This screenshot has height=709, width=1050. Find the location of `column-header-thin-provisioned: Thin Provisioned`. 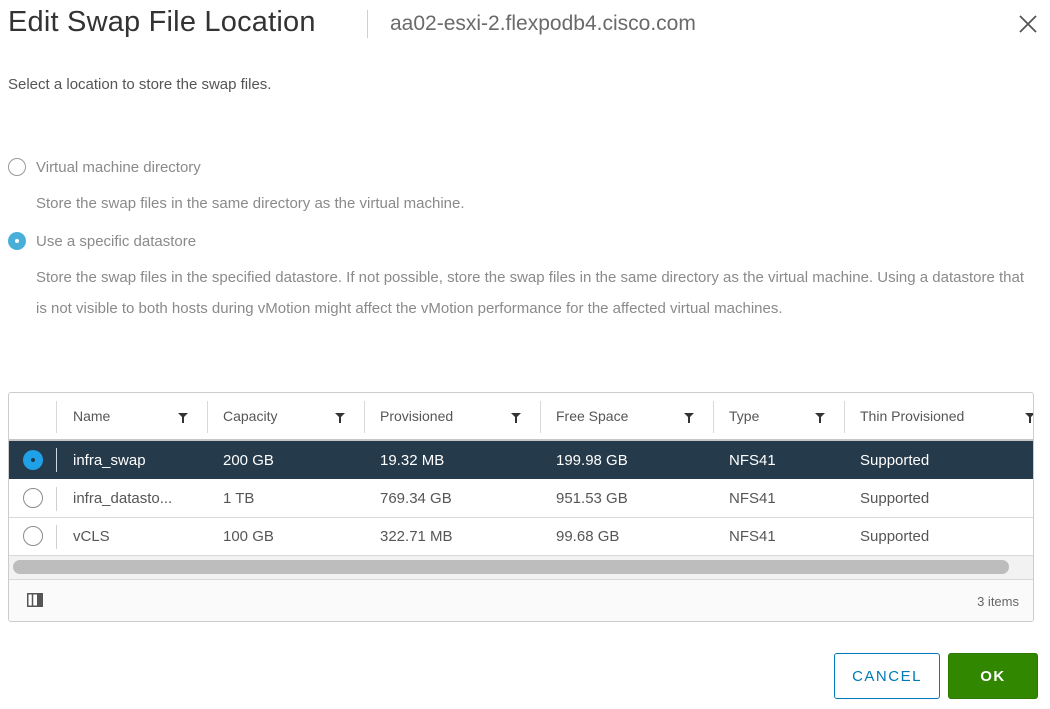

column-header-thin-provisioned: Thin Provisioned is located at coordinates (939, 416).